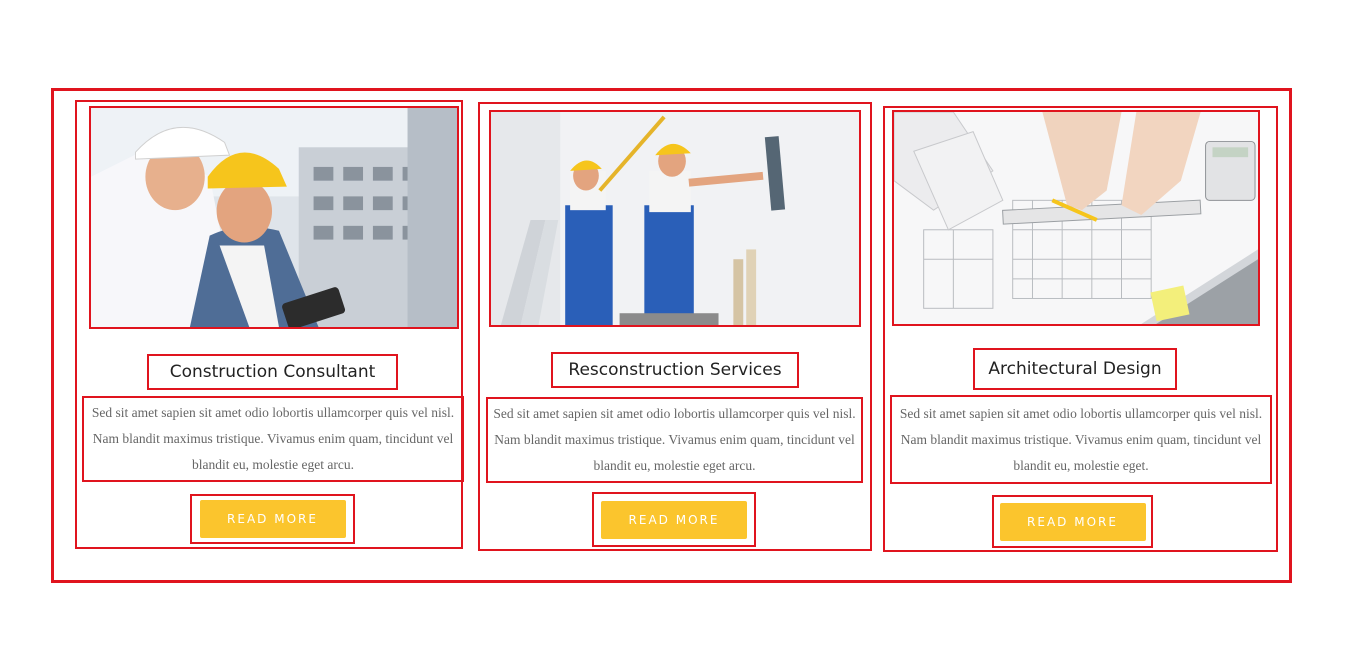 This screenshot has height=651, width=1348. Describe the element at coordinates (1075, 369) in the screenshot. I see `service-title: Architectural Design` at that location.